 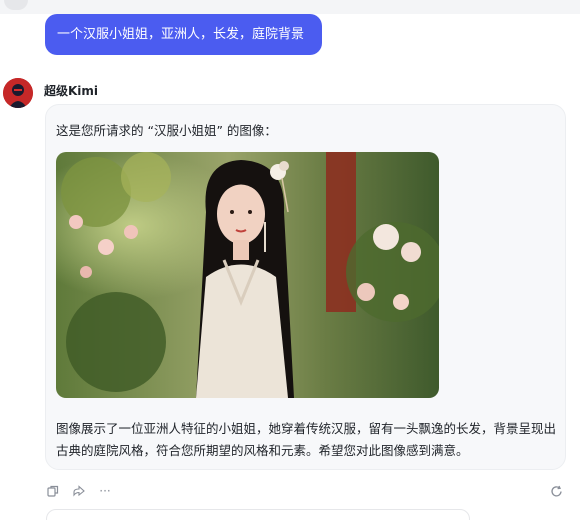 I want to click on previous-avatar, so click(x=16, y=5).